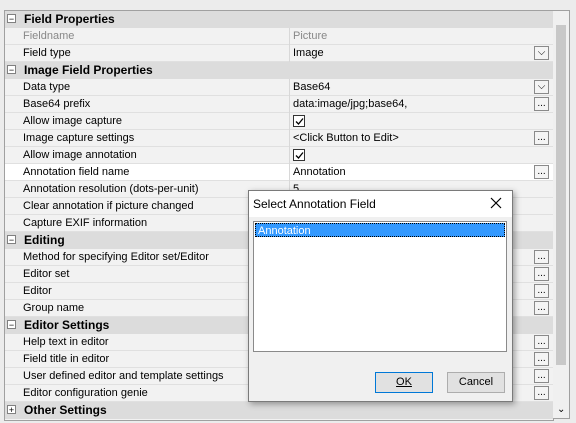 The image size is (576, 423). Describe the element at coordinates (44, 240) in the screenshot. I see `category-label: Editing` at that location.